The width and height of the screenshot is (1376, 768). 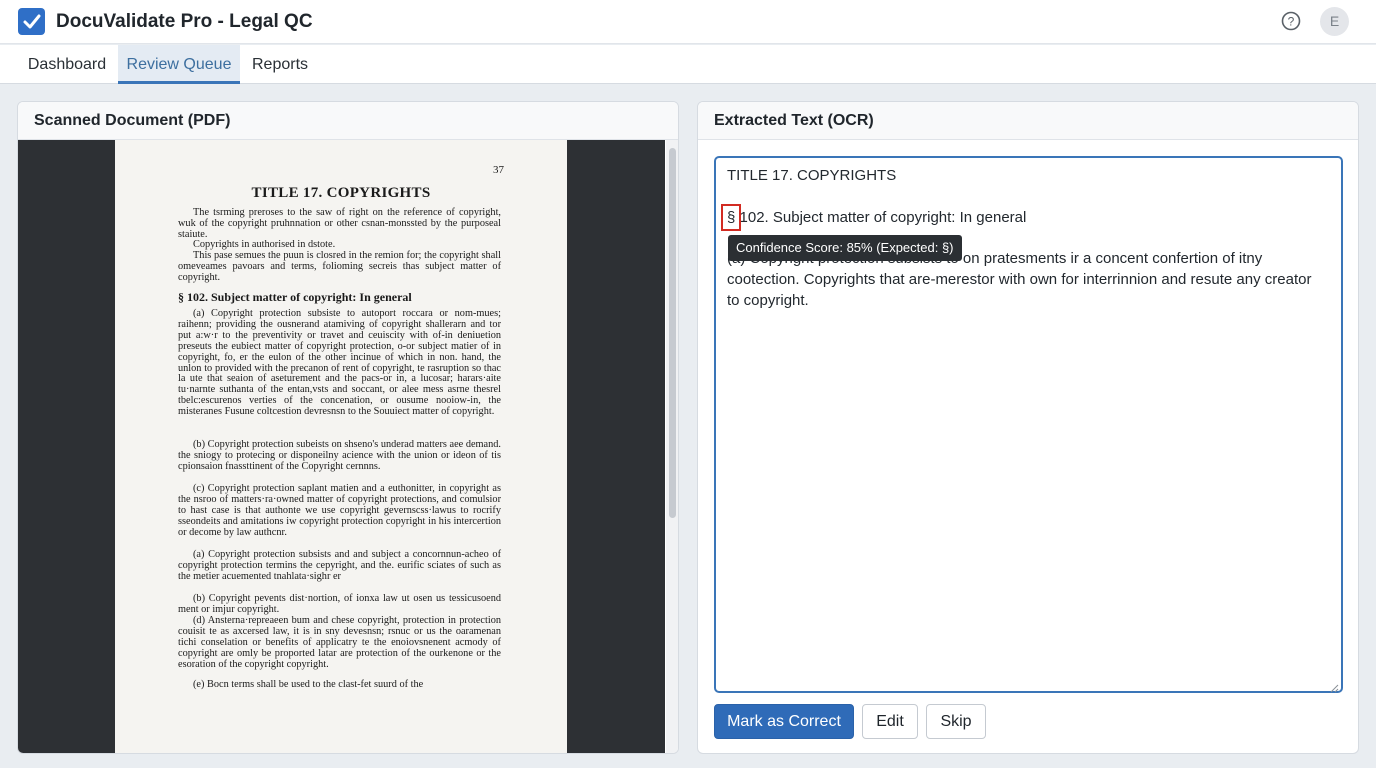 I want to click on panel-header: Scanned Document (PDF), so click(x=348, y=121).